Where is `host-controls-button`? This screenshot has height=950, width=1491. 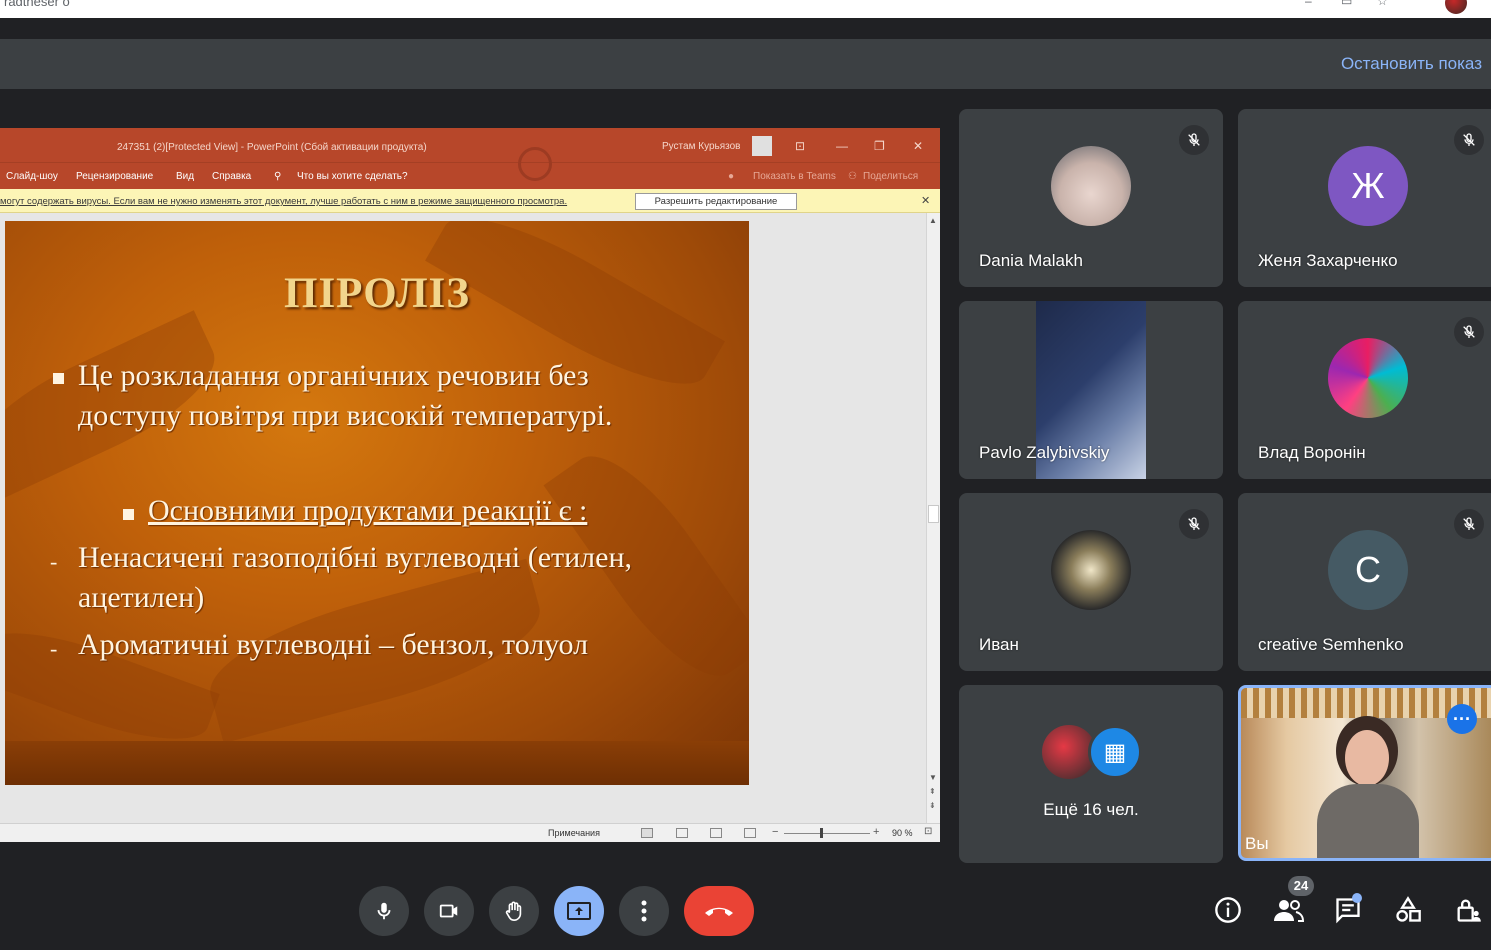
host-controls-button is located at coordinates (1467, 910).